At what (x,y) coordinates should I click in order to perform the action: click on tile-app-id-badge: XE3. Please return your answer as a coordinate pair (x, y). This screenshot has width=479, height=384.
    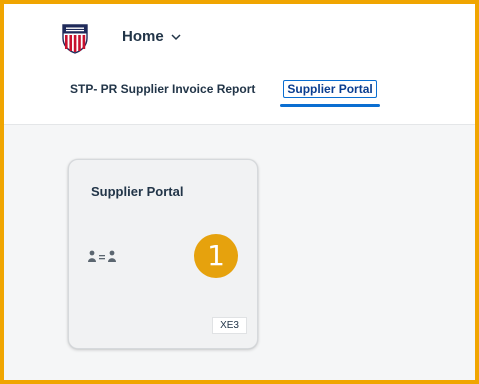
    Looking at the image, I should click on (229, 325).